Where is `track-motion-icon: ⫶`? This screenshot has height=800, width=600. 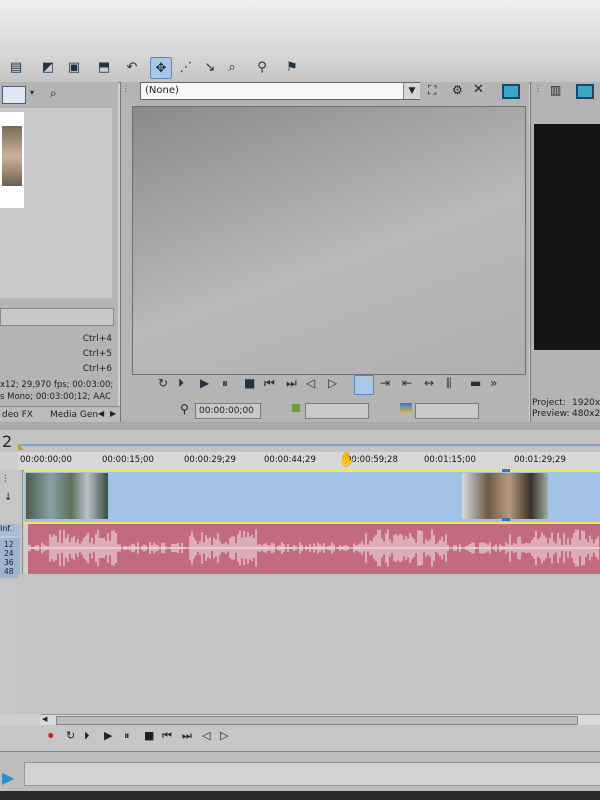
track-motion-icon: ⫶ is located at coordinates (5, 479).